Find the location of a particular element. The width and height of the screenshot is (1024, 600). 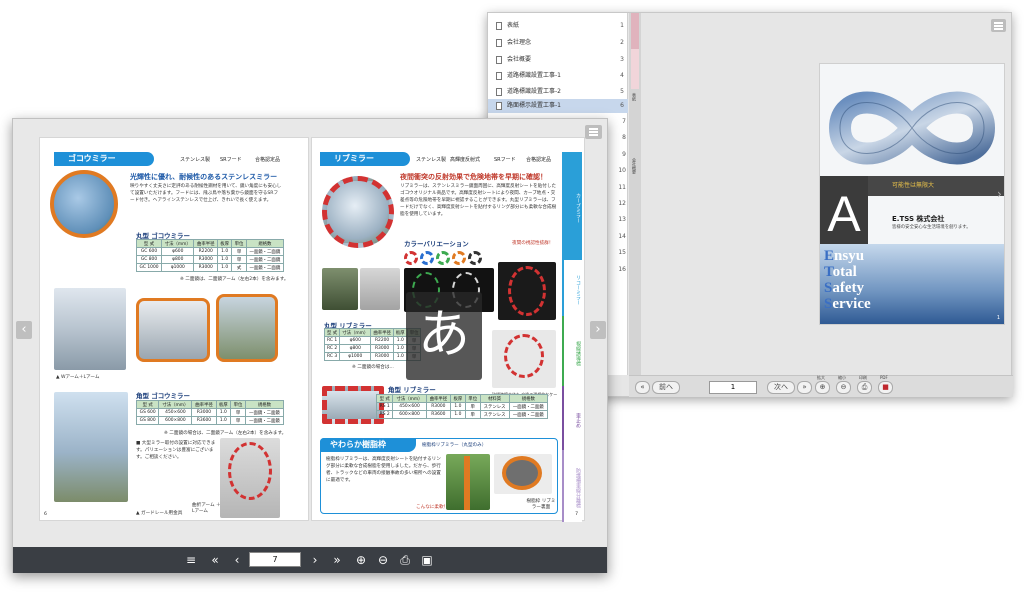

ime-character-overlay: あ is located at coordinates (444, 336).